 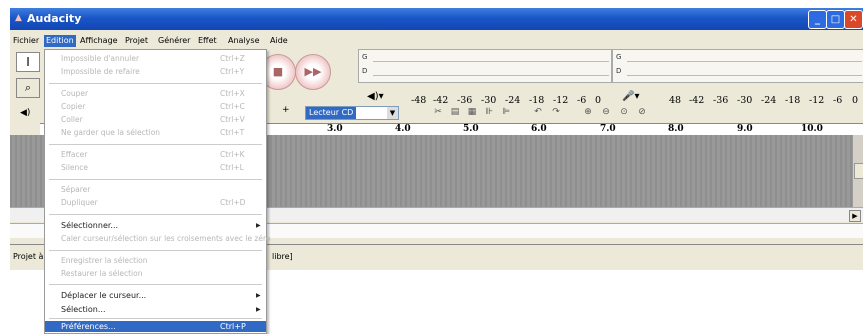 What do you see at coordinates (232, 106) in the screenshot?
I see `menu-item-shortcut: Ctrl+C` at bounding box center [232, 106].